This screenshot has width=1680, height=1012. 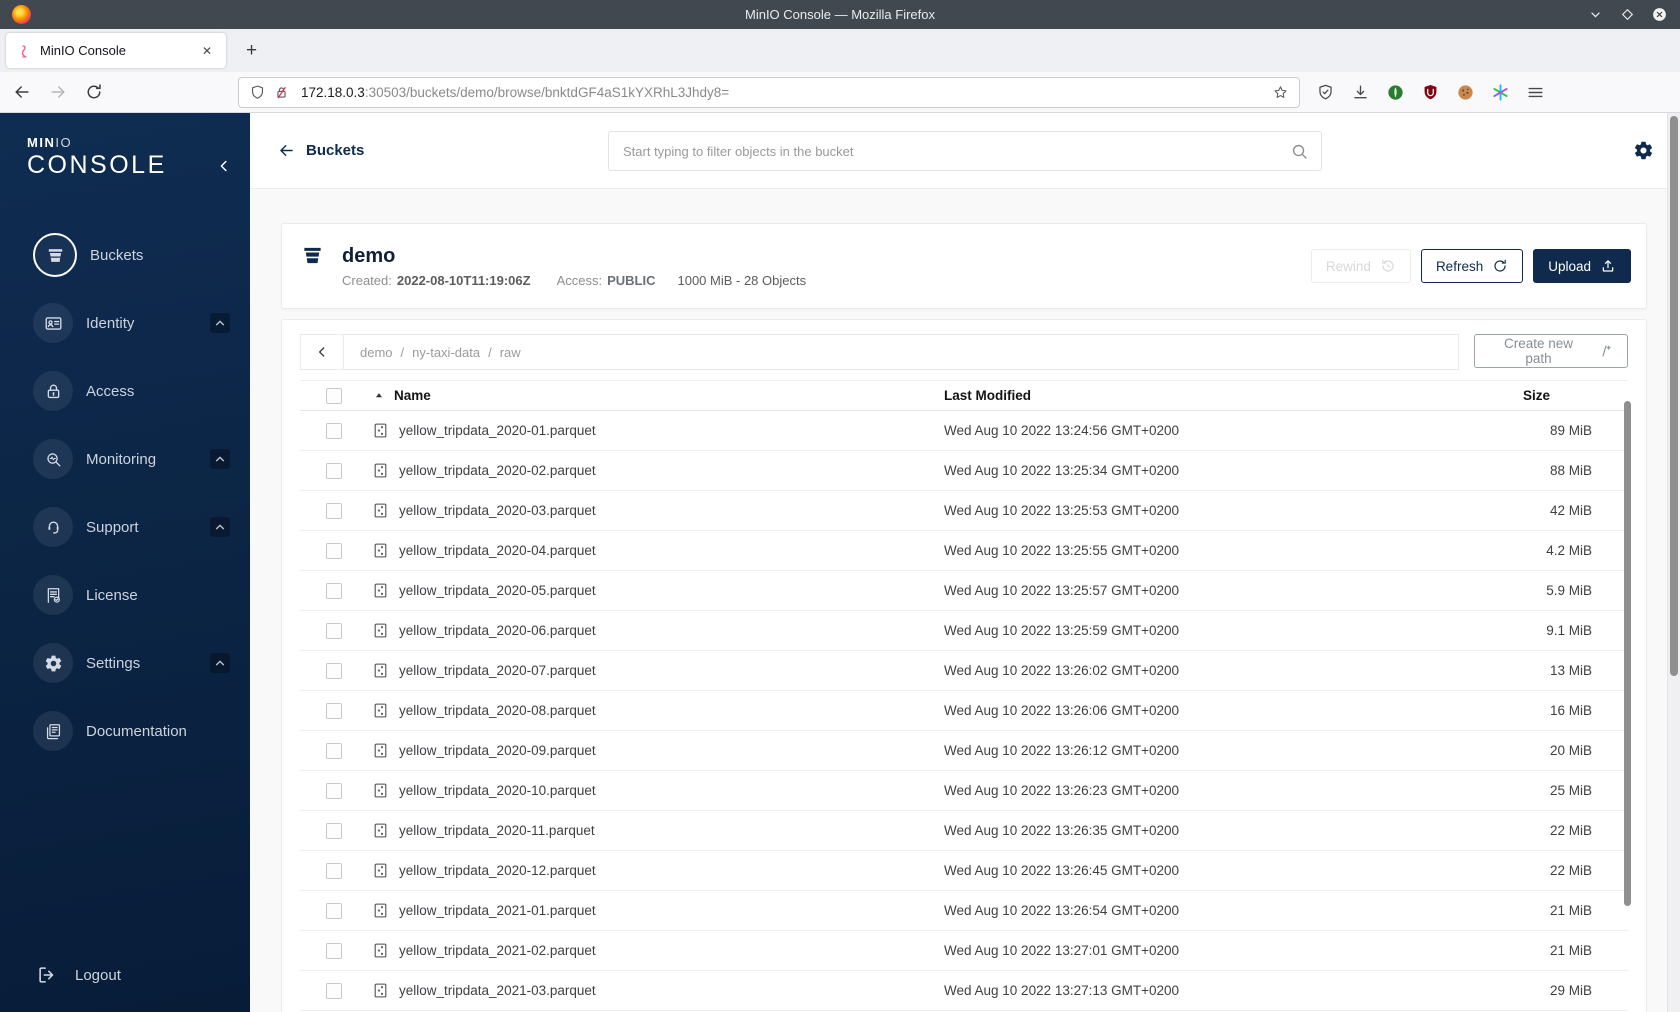 What do you see at coordinates (257, 92) in the screenshot?
I see `permissions-shield-icon` at bounding box center [257, 92].